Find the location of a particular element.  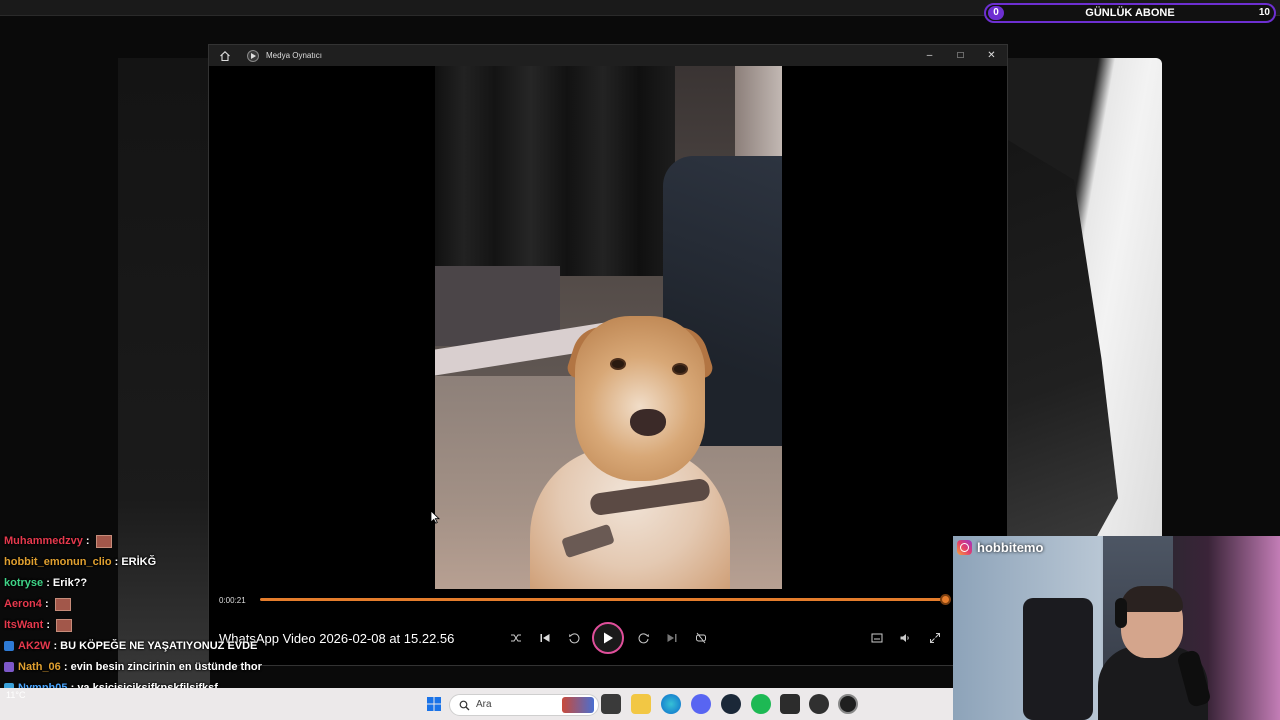

seek-thumb is located at coordinates (945, 599).